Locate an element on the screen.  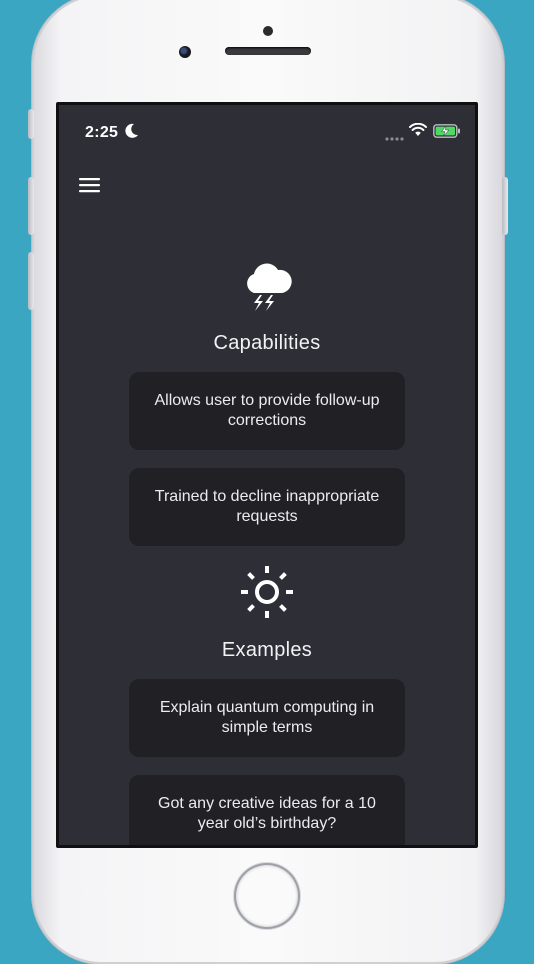
earpiece-speaker is located at coordinates (268, 51).